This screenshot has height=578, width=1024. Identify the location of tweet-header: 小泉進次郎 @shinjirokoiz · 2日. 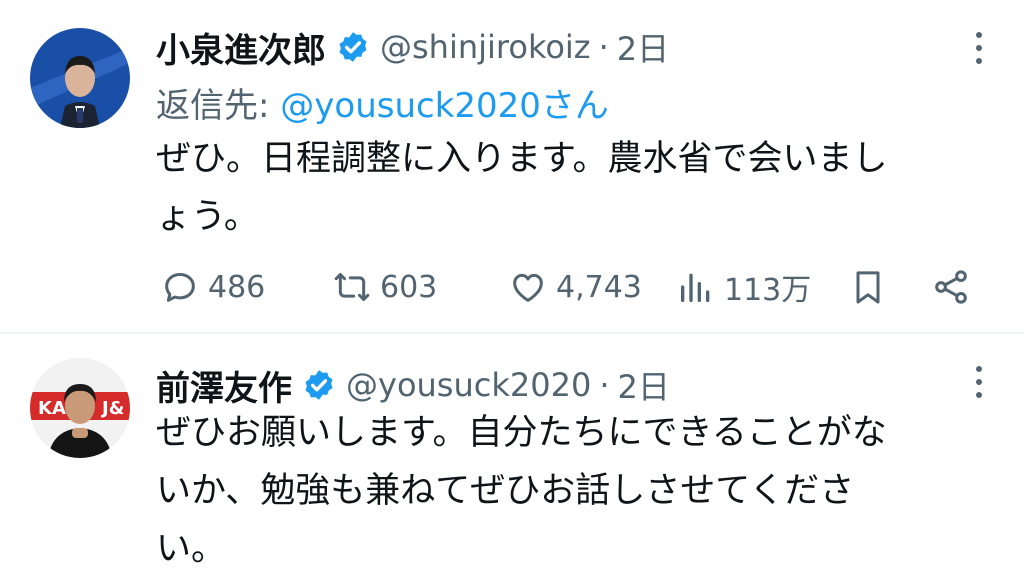
(560, 47).